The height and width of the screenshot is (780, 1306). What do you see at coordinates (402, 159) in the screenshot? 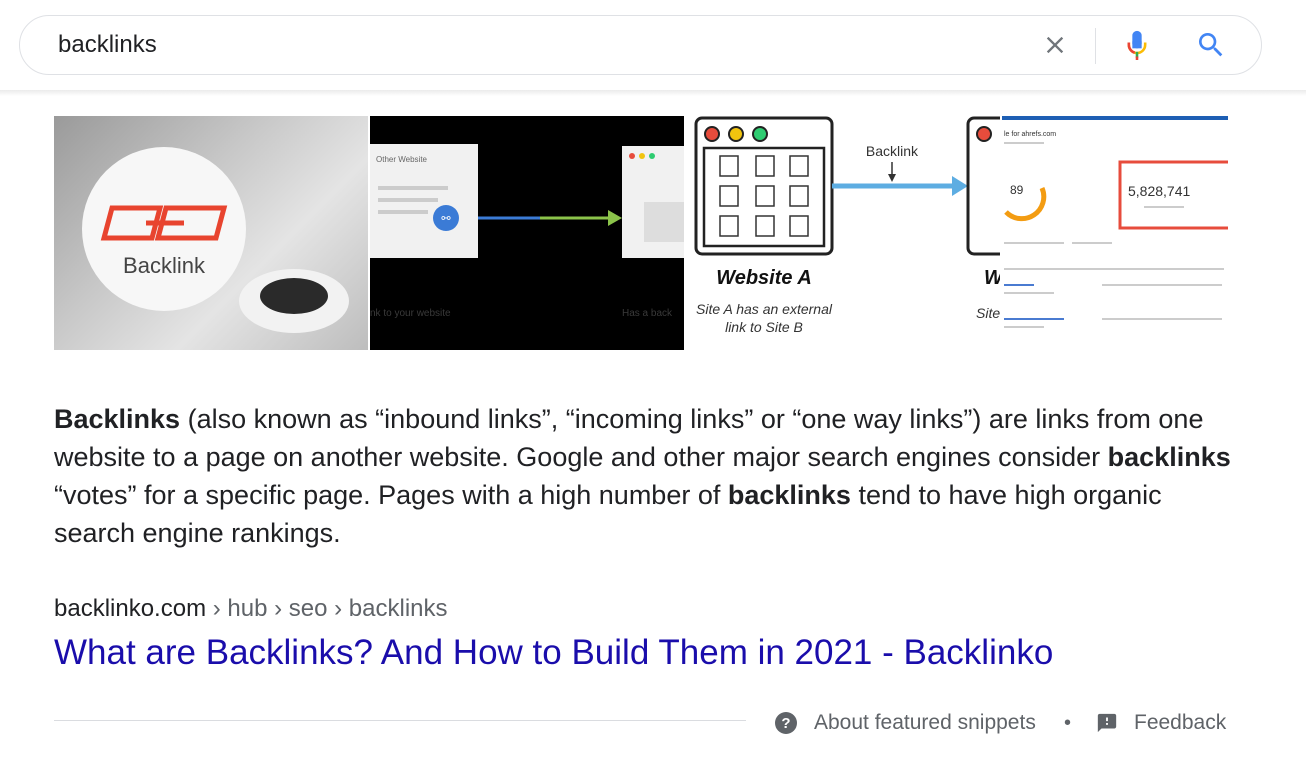
I see `diagram-header: Other Website` at bounding box center [402, 159].